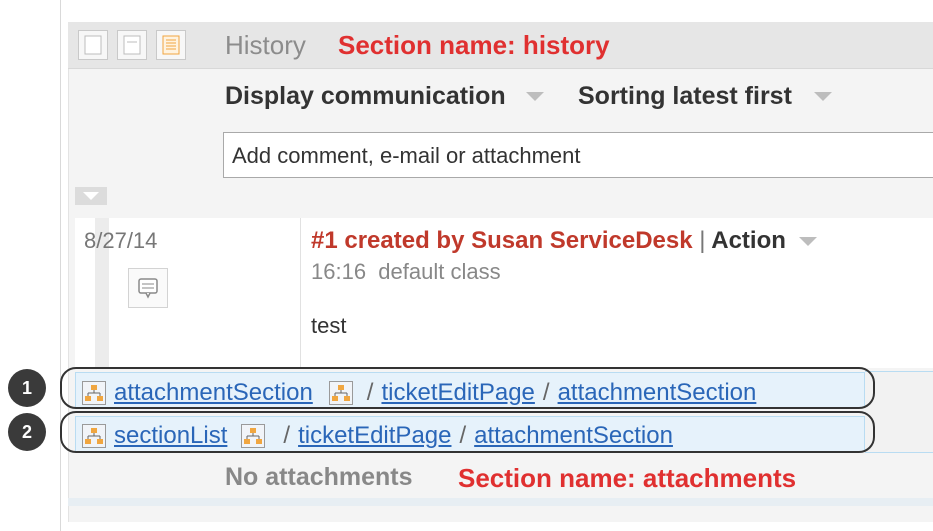  I want to click on history-section-note: Section name: history, so click(474, 45).